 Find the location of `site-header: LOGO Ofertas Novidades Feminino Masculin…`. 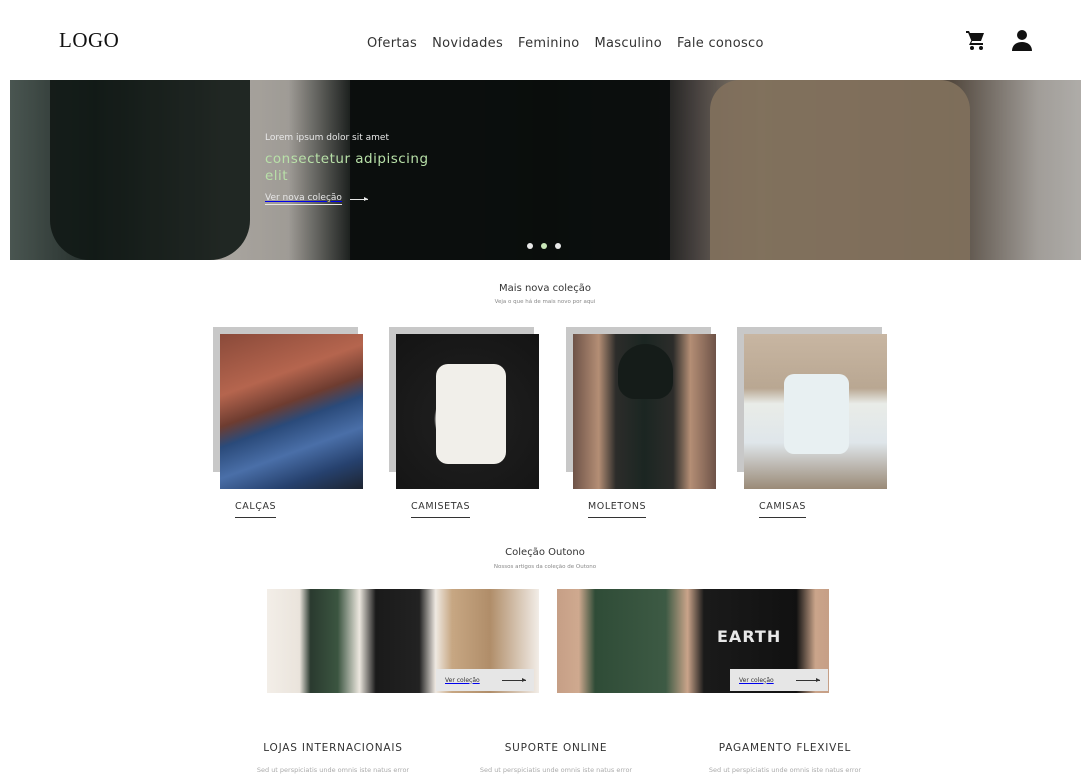

site-header: LOGO Ofertas Novidades Feminino Masculin… is located at coordinates (545, 40).